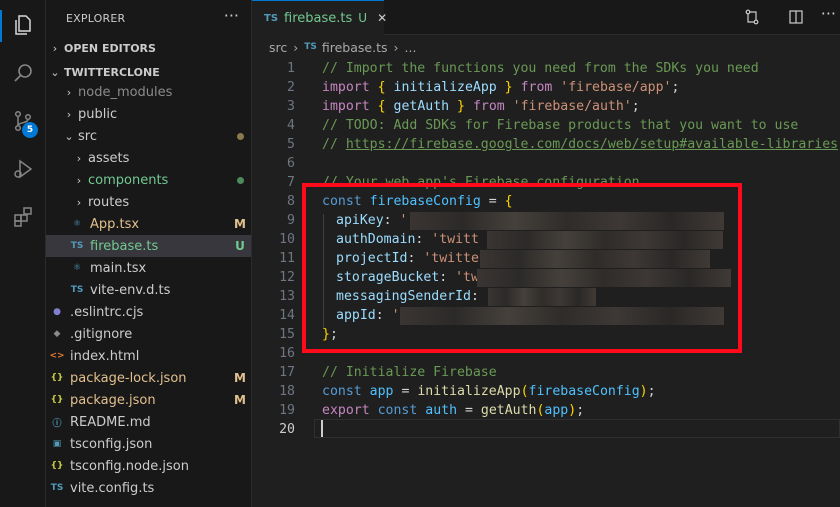 The width and height of the screenshot is (840, 507). Describe the element at coordinates (23, 253) in the screenshot. I see `activity-bar: 5` at that location.